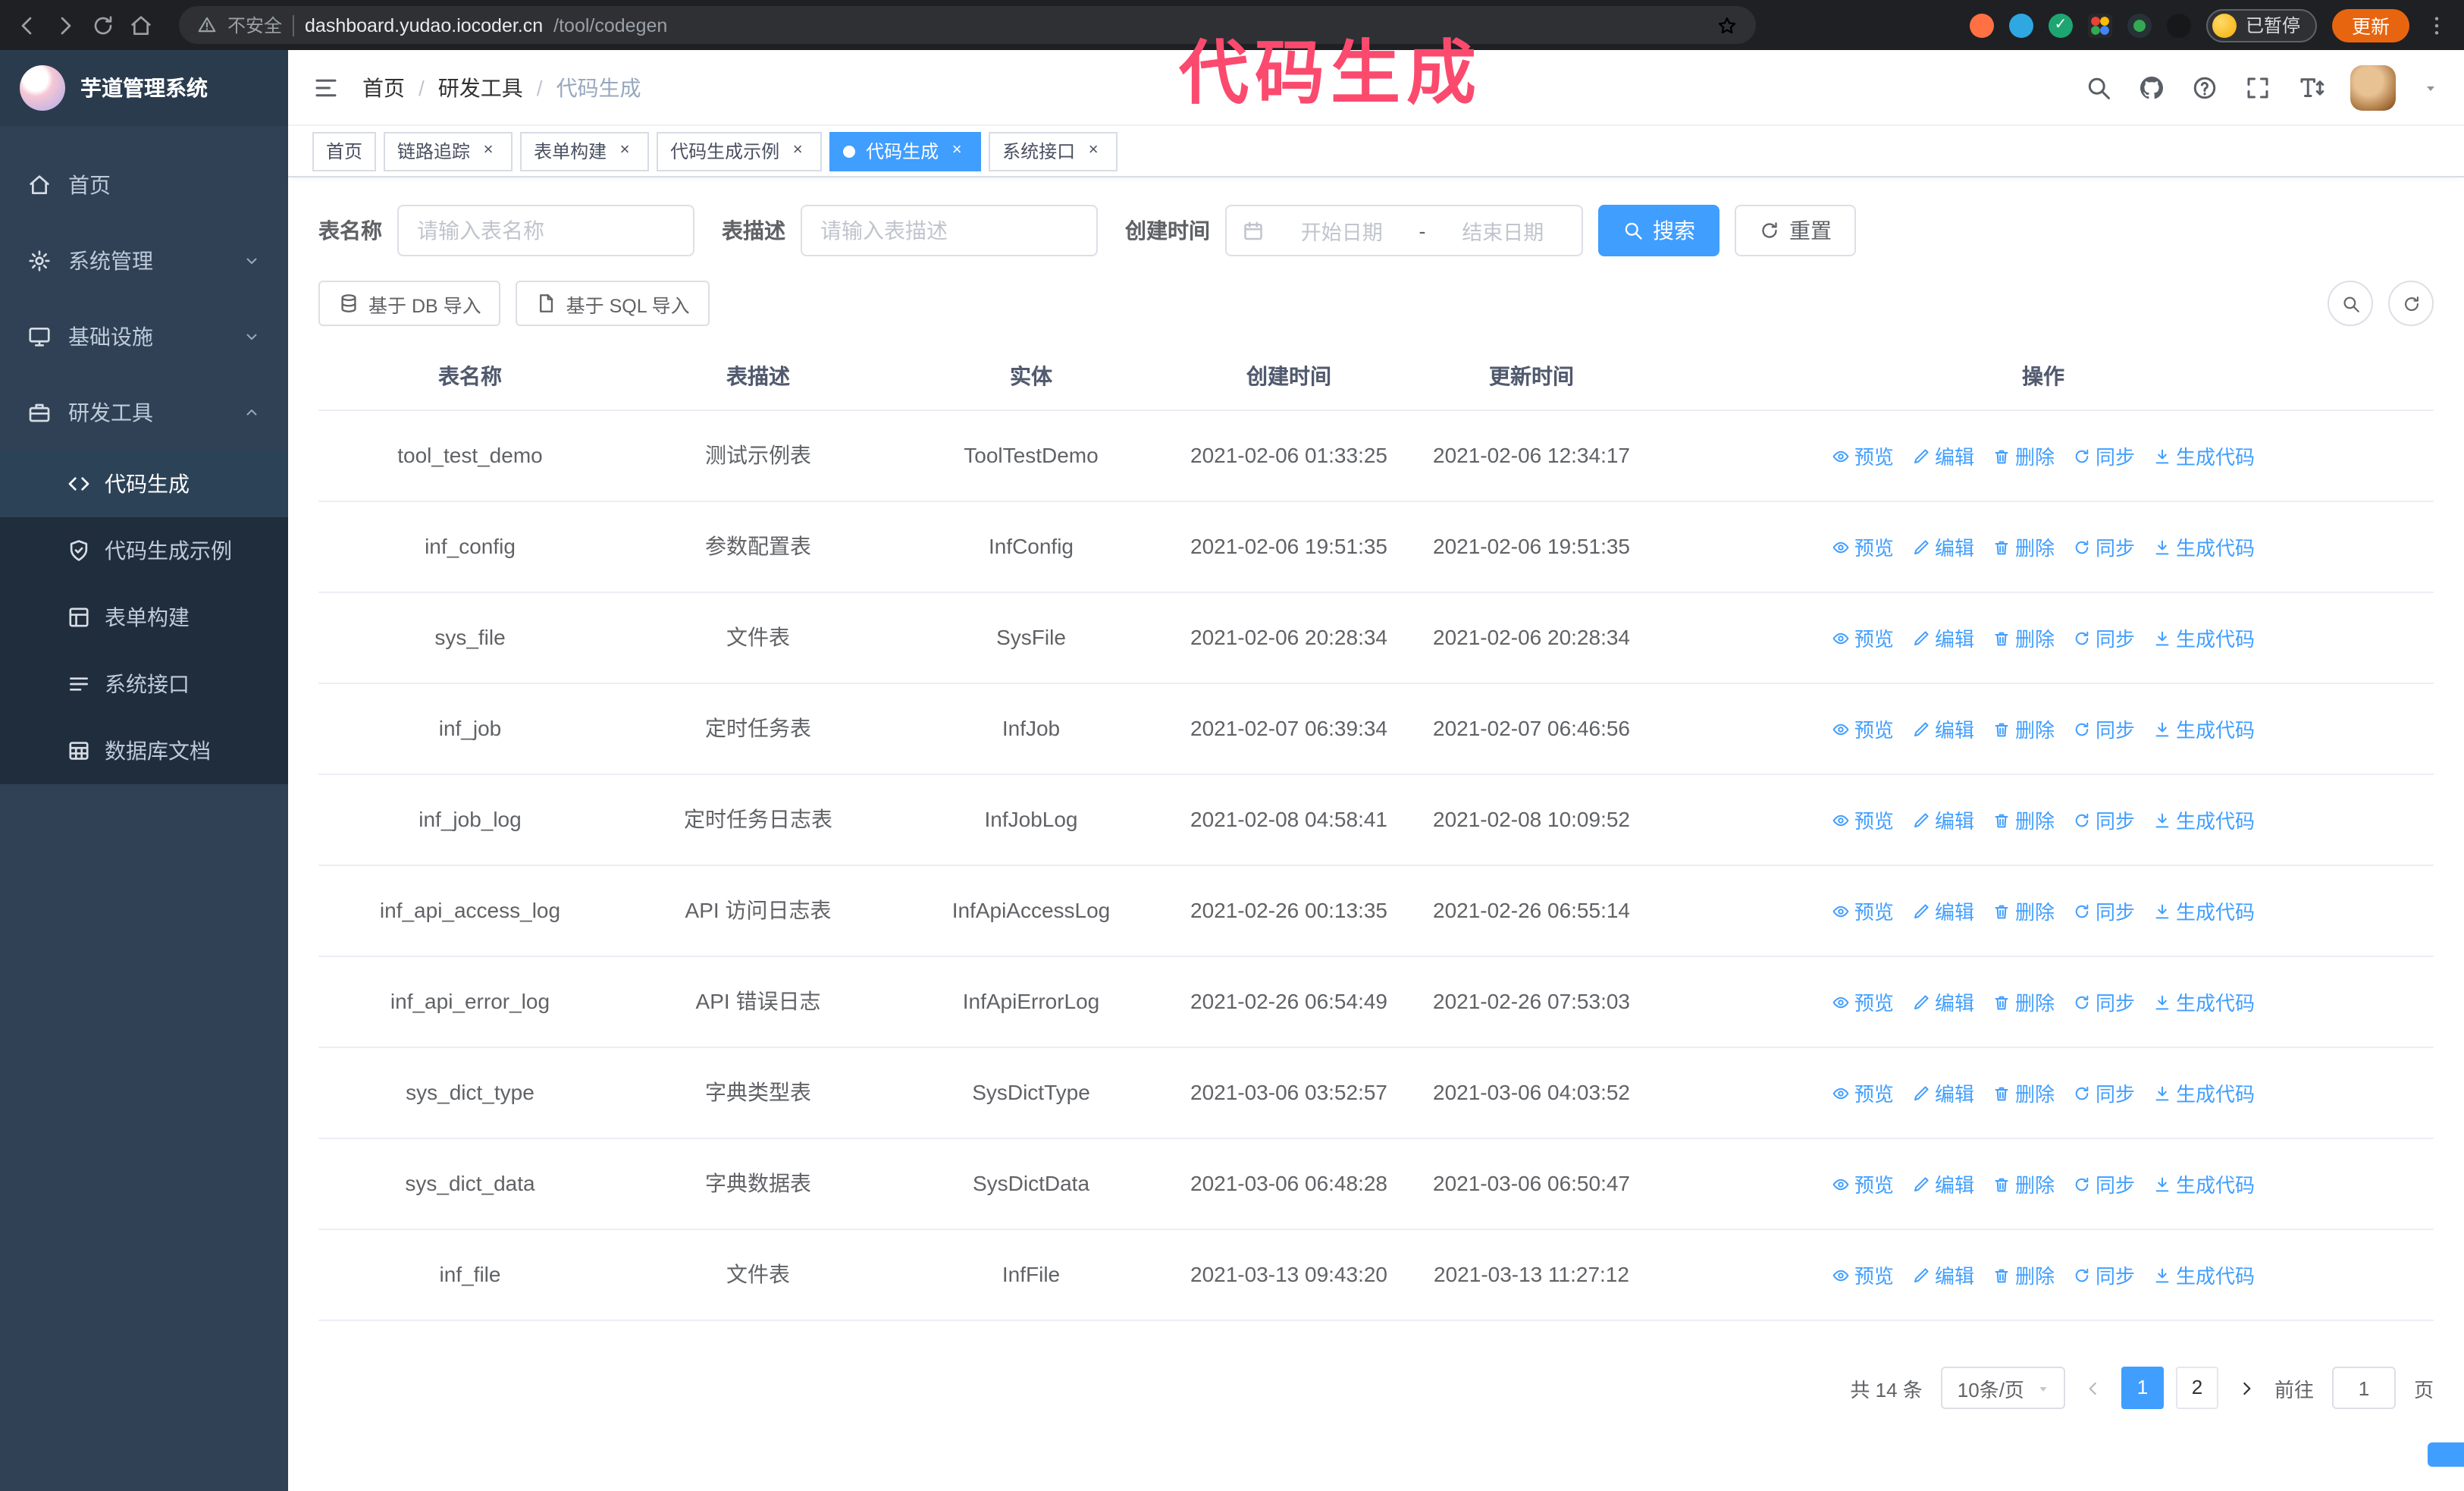 The image size is (2464, 1491). I want to click on view-tab: 首页, so click(345, 151).